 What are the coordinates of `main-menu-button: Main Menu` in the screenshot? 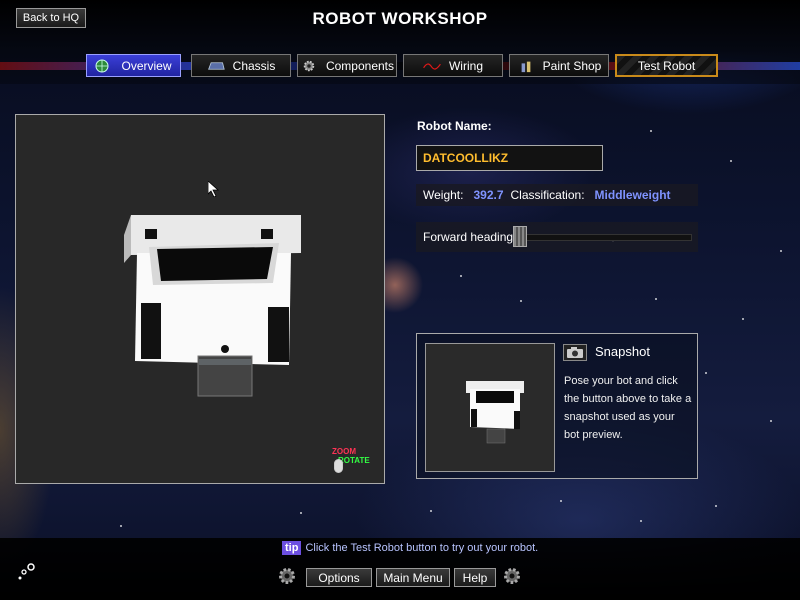 It's located at (413, 577).